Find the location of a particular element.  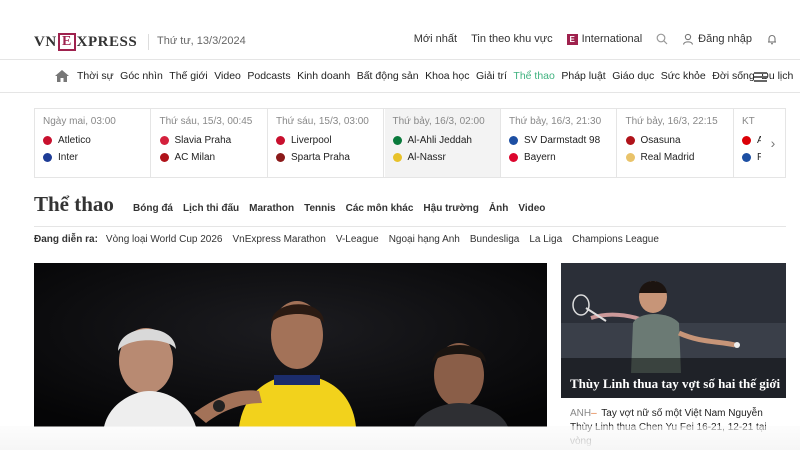

section-tab: Hậu trường is located at coordinates (450, 208).